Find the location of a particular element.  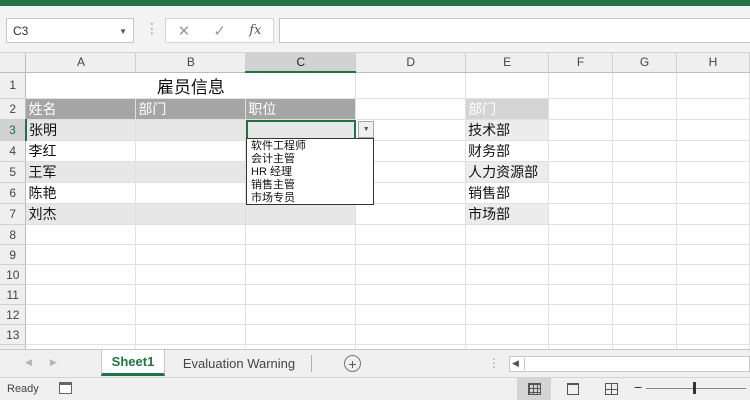

macro-record-icon is located at coordinates (65, 388).